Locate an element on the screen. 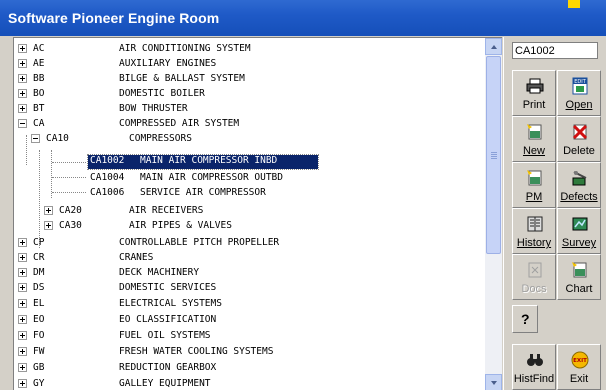  svg-text: EDIT is located at coordinates (580, 82).